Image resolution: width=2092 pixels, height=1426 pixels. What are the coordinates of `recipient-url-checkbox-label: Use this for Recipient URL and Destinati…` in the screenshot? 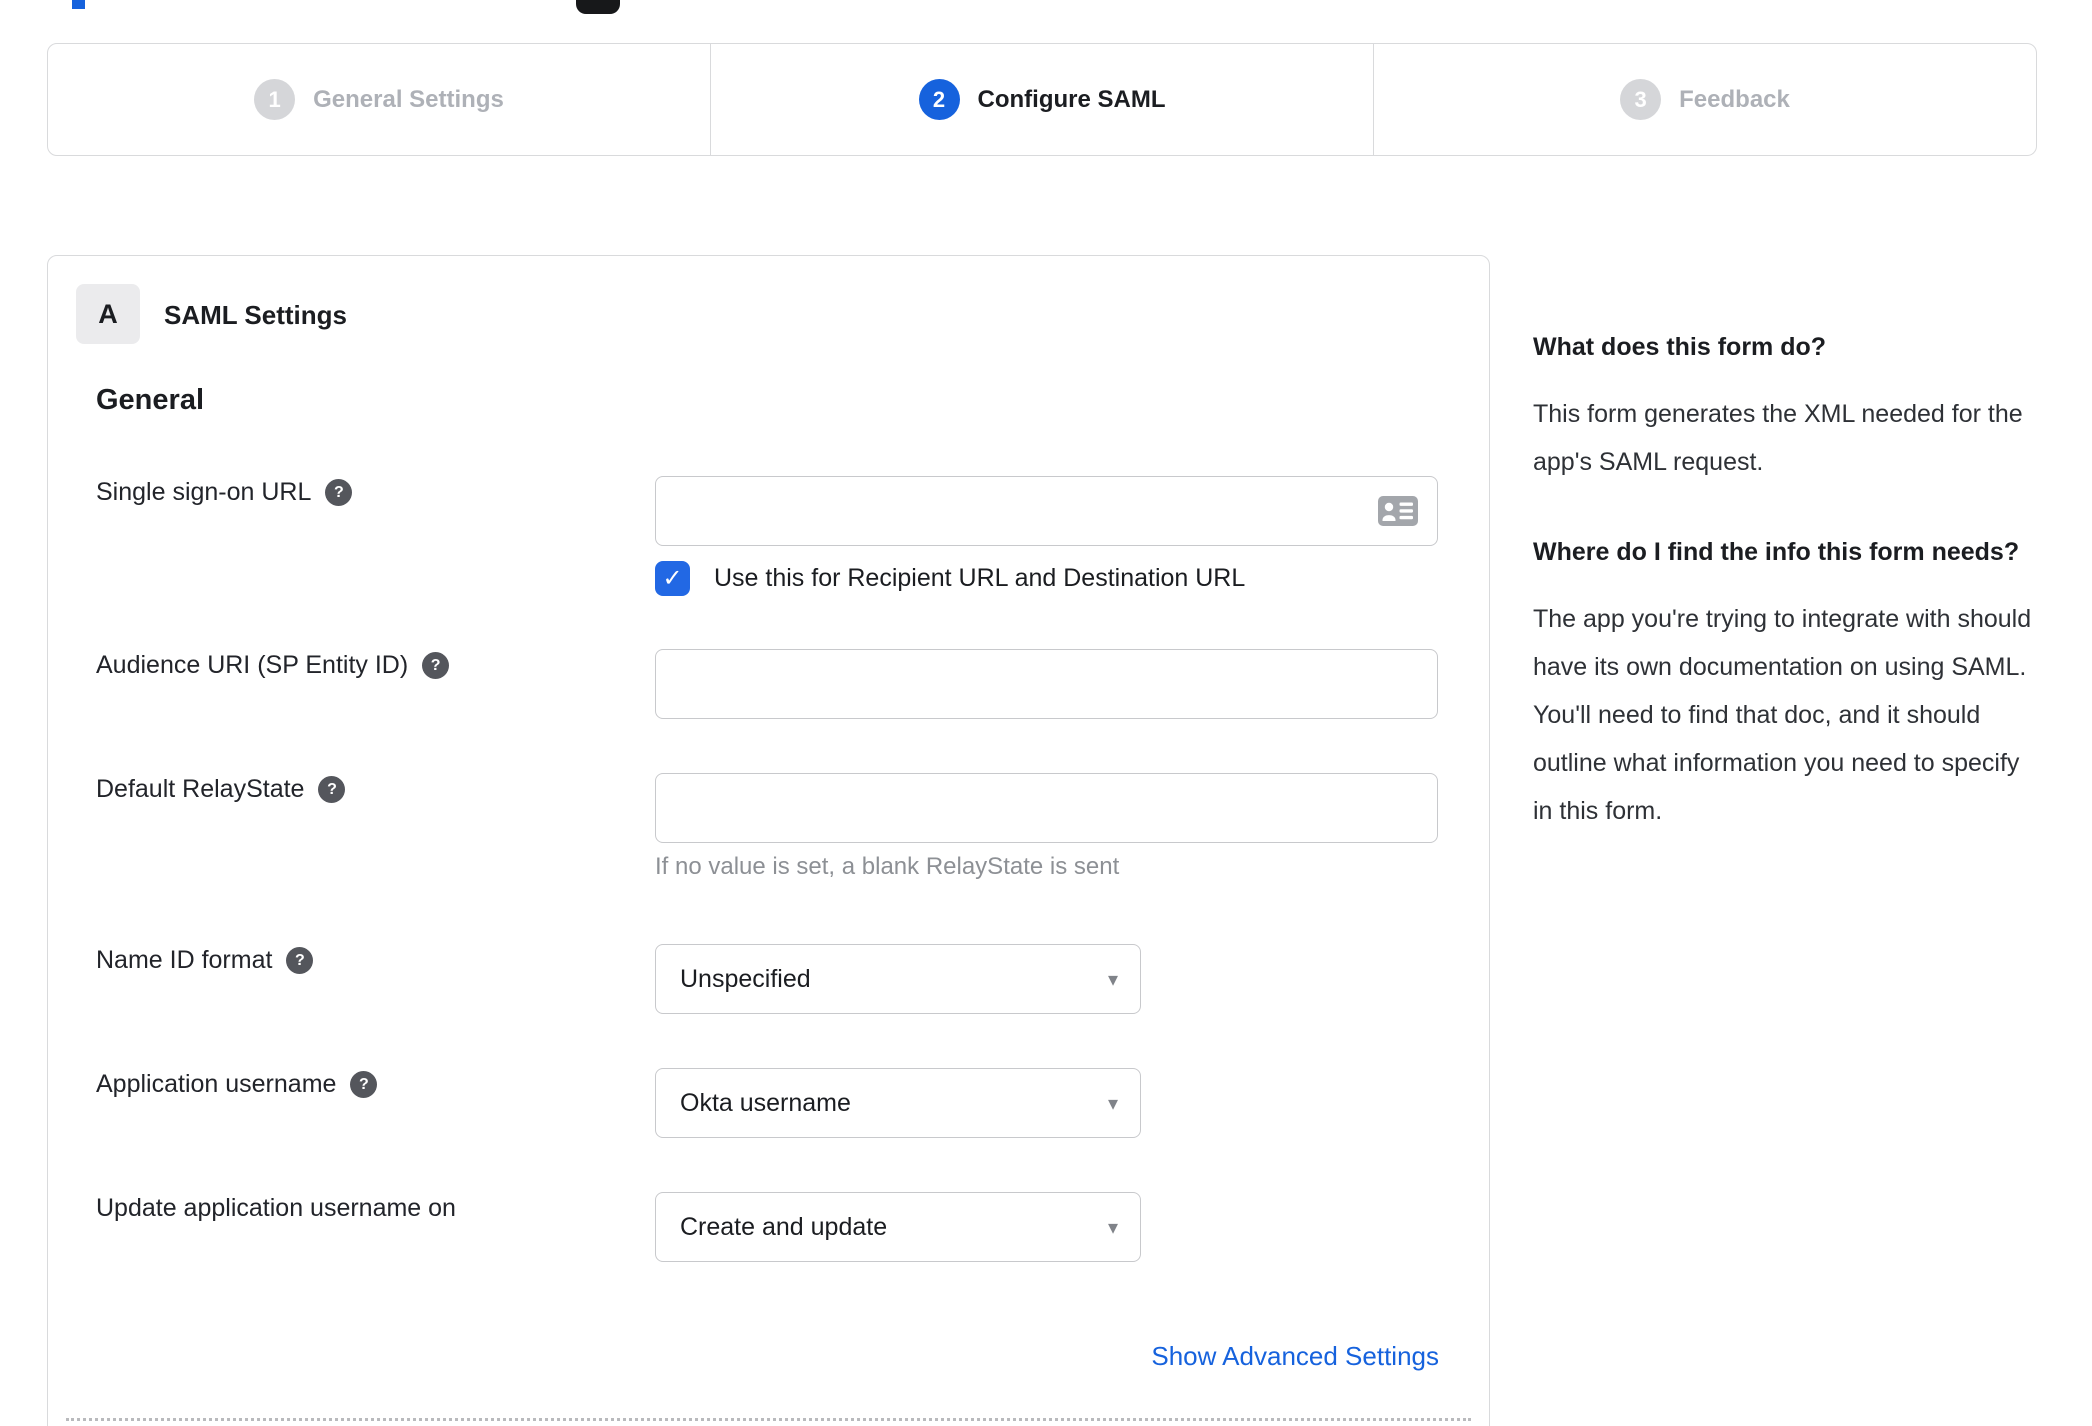 It's located at (980, 578).